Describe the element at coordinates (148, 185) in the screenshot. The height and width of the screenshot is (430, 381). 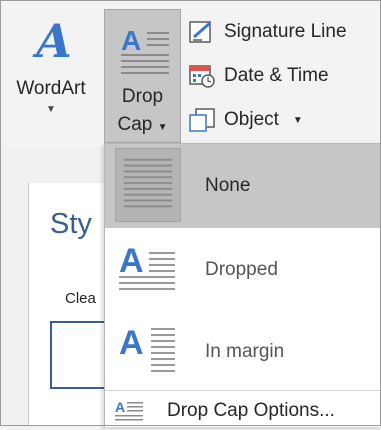
I see `dropcap-none-icon` at that location.